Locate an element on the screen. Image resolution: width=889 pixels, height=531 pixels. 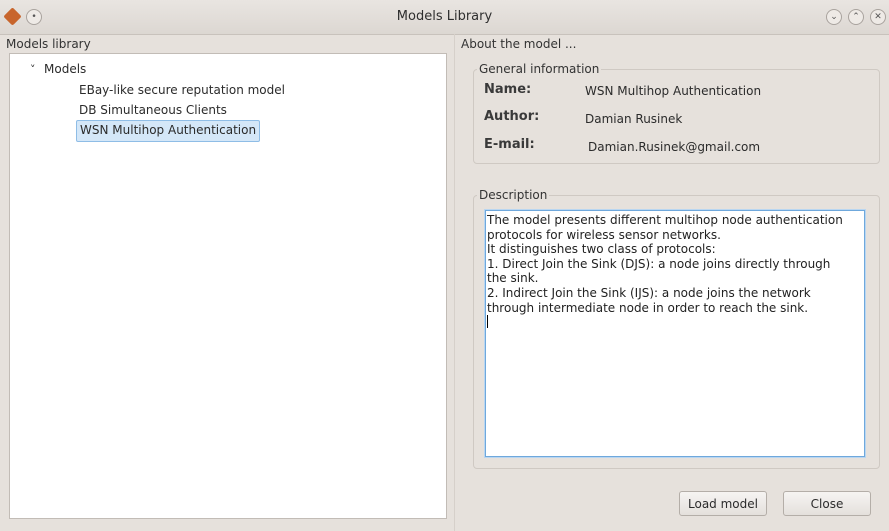
maximize-button: ⌃ is located at coordinates (856, 17).